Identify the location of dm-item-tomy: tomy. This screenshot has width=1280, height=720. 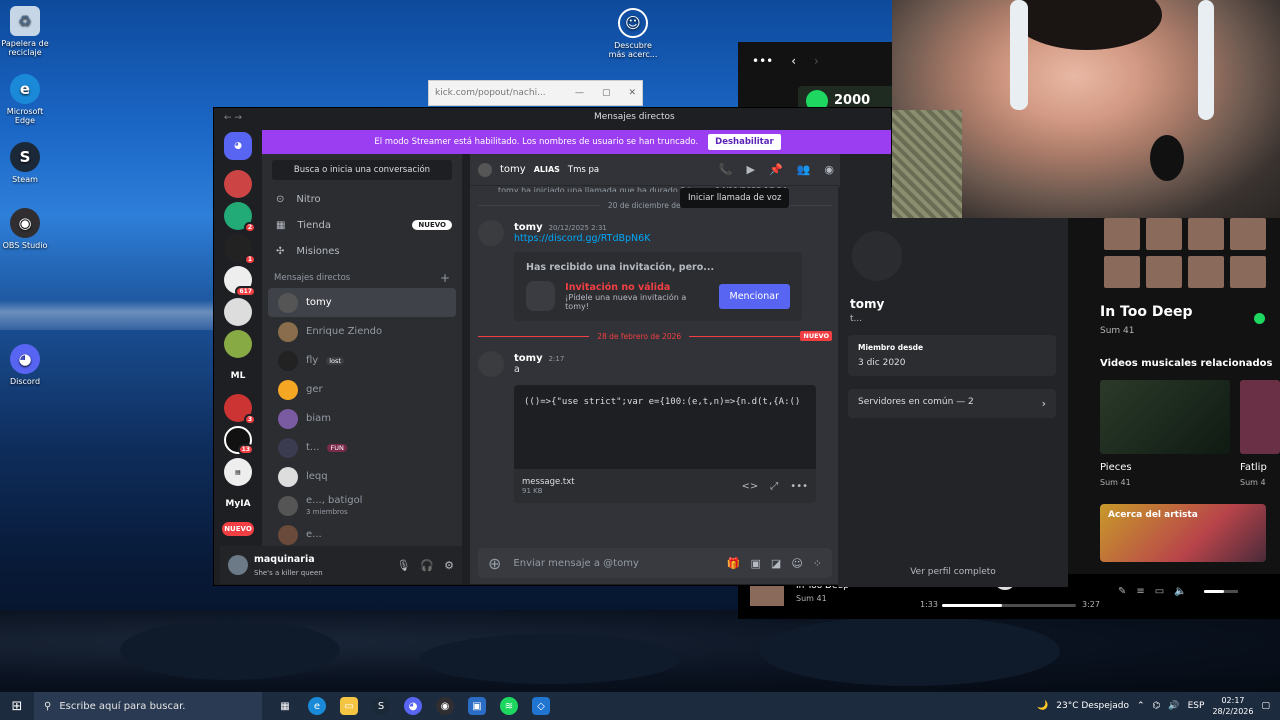
(362, 302).